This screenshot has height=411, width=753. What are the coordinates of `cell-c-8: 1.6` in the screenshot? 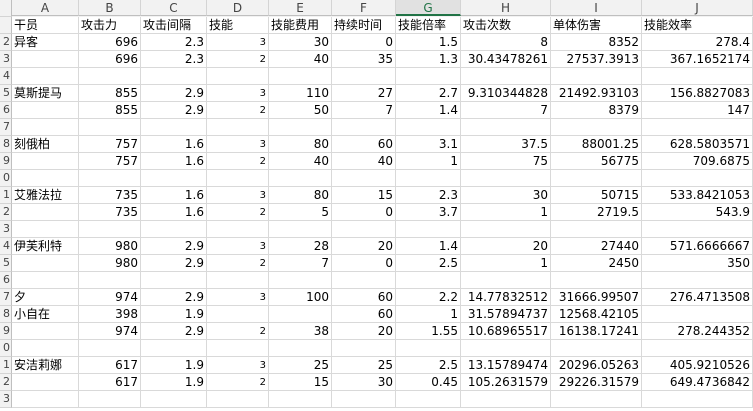 It's located at (174, 144).